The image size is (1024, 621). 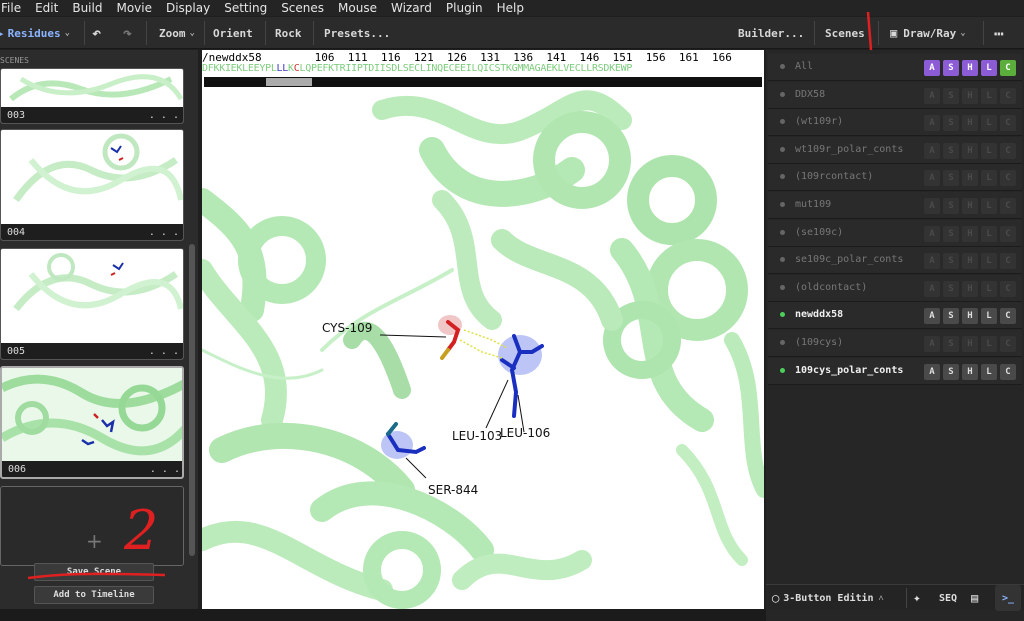 I want to click on command-line-button: >_, so click(x=1008, y=598).